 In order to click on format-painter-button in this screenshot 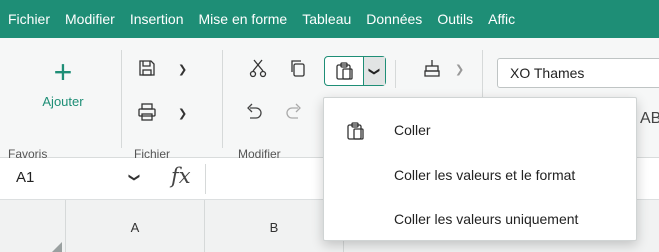, I will do `click(432, 68)`.